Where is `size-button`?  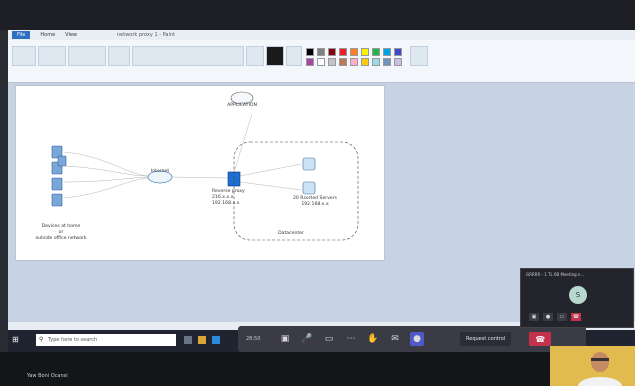
size-button is located at coordinates (255, 56).